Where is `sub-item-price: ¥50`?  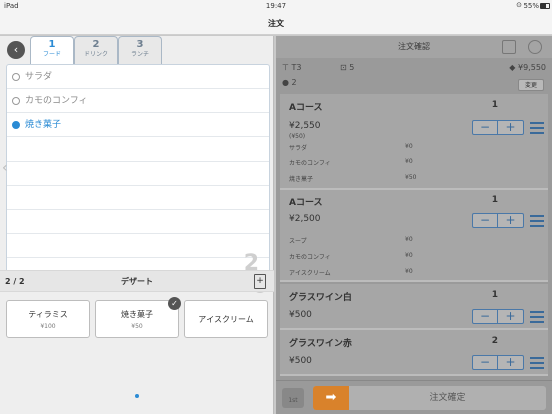 sub-item-price: ¥50 is located at coordinates (411, 177).